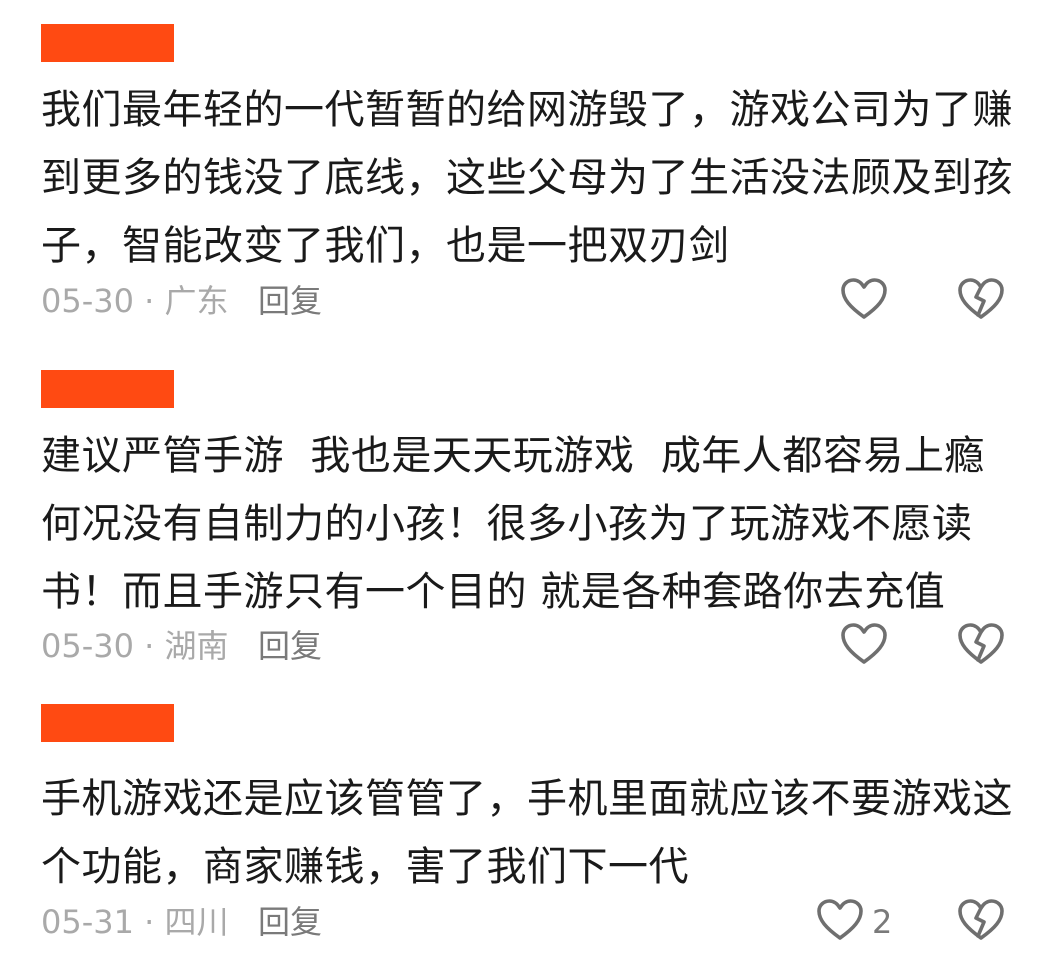 The height and width of the screenshot is (961, 1060). I want to click on comment-date: 05-31, so click(87, 922).